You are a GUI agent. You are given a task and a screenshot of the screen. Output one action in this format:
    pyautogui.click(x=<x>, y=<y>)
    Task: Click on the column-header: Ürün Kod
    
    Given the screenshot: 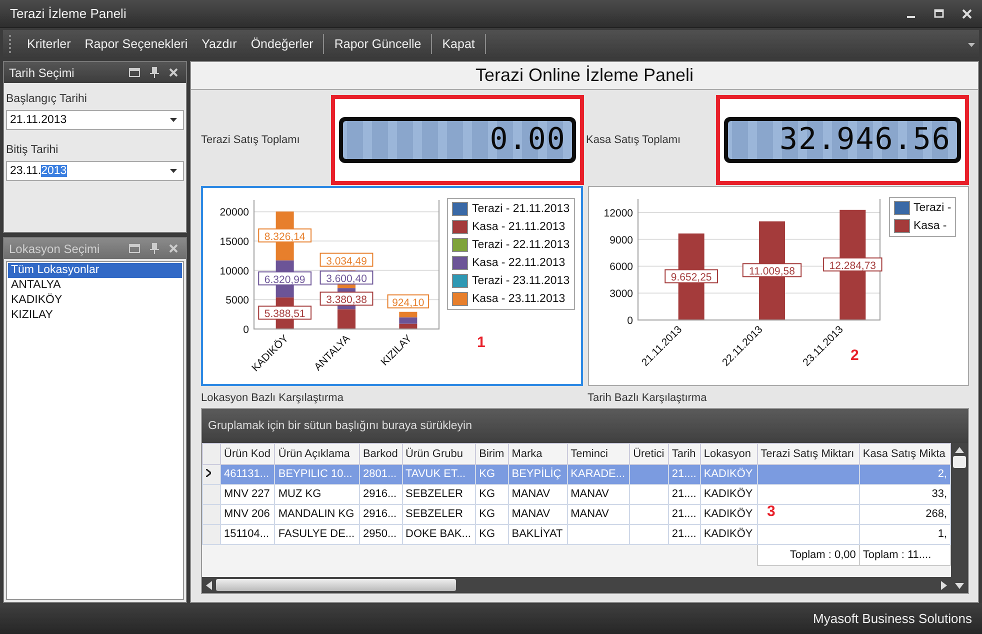 What is the action you would take?
    pyautogui.click(x=247, y=453)
    